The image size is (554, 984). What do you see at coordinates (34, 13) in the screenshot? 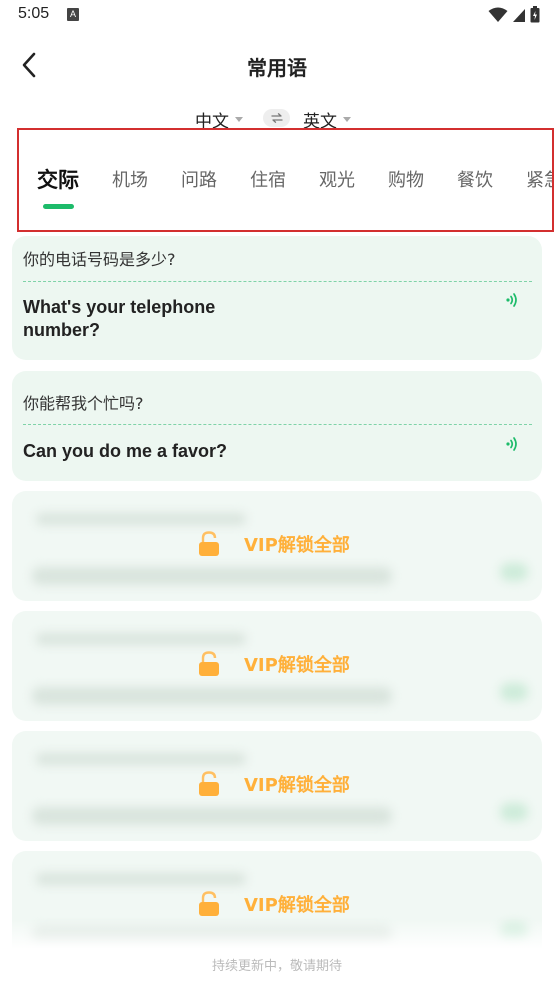
I see `status-time: 5:05` at bounding box center [34, 13].